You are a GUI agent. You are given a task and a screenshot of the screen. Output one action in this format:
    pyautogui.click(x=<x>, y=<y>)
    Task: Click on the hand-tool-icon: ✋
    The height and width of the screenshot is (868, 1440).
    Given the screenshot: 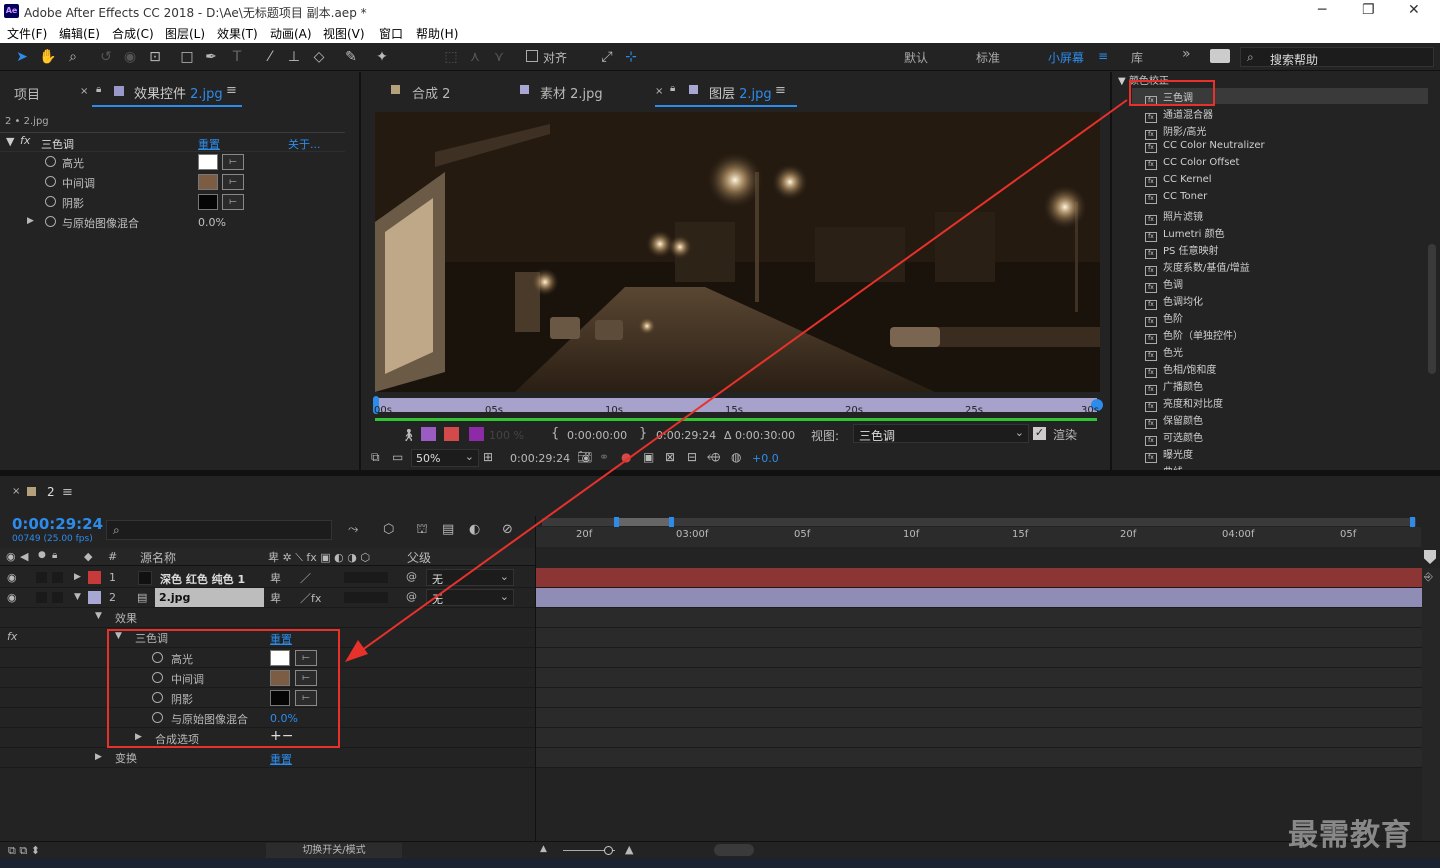 What is the action you would take?
    pyautogui.click(x=48, y=57)
    